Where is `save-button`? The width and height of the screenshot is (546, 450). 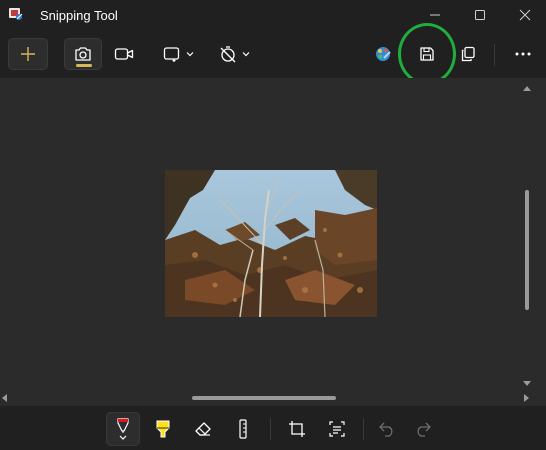 save-button is located at coordinates (427, 54).